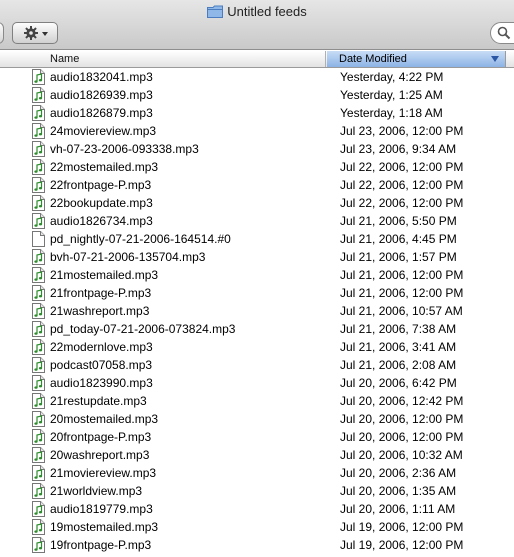 Image resolution: width=514 pixels, height=557 pixels. Describe the element at coordinates (100, 455) in the screenshot. I see `file-name: 20washreport.mp3` at that location.